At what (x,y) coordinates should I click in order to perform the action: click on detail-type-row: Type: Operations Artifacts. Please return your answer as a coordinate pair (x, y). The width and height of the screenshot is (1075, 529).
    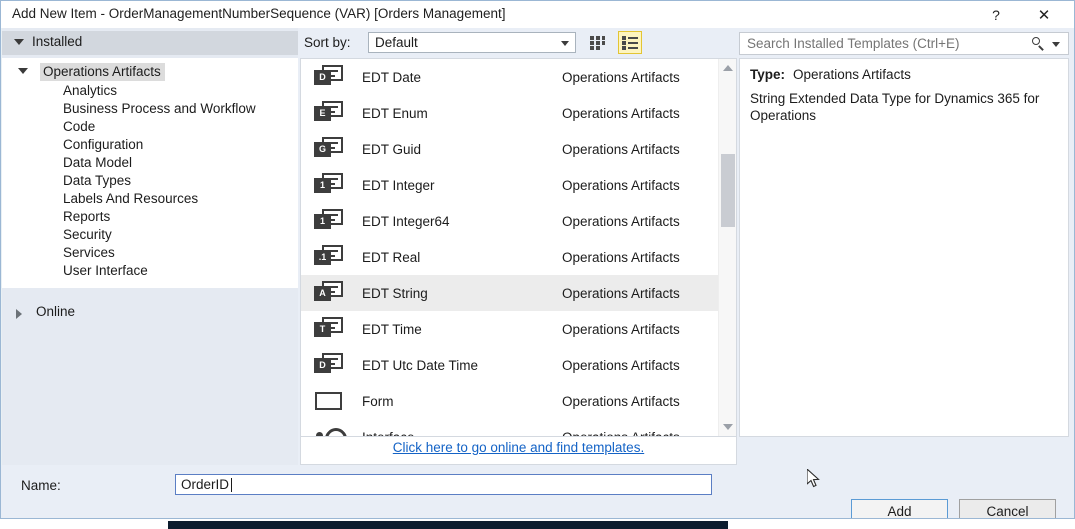
    Looking at the image, I should click on (904, 74).